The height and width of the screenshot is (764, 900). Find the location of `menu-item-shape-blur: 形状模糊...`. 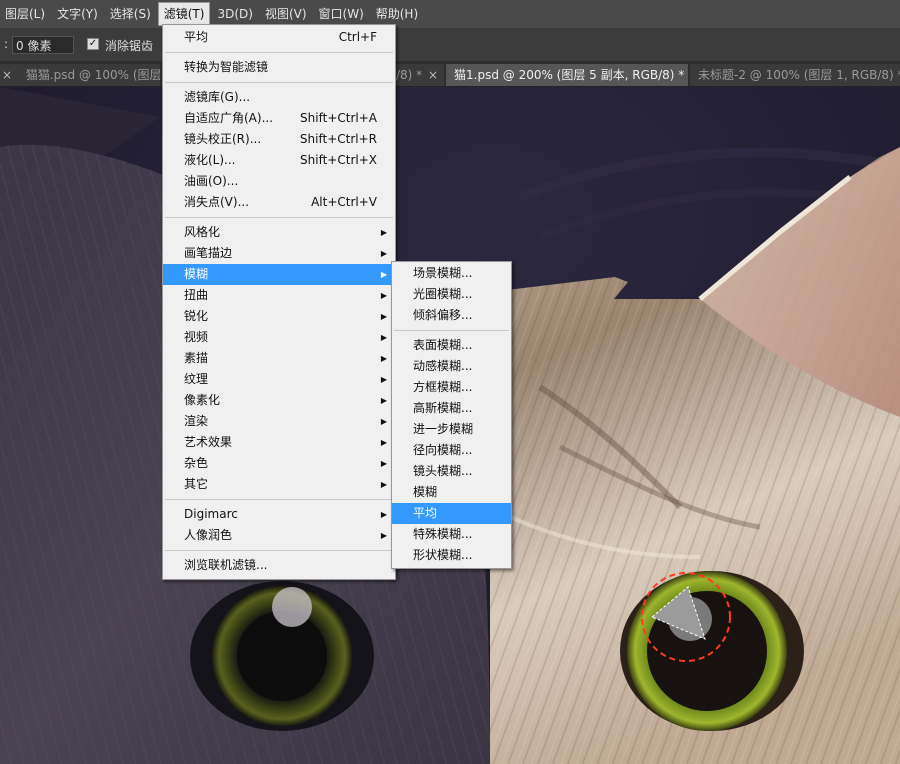

menu-item-shape-blur: 形状模糊... is located at coordinates (451, 555).